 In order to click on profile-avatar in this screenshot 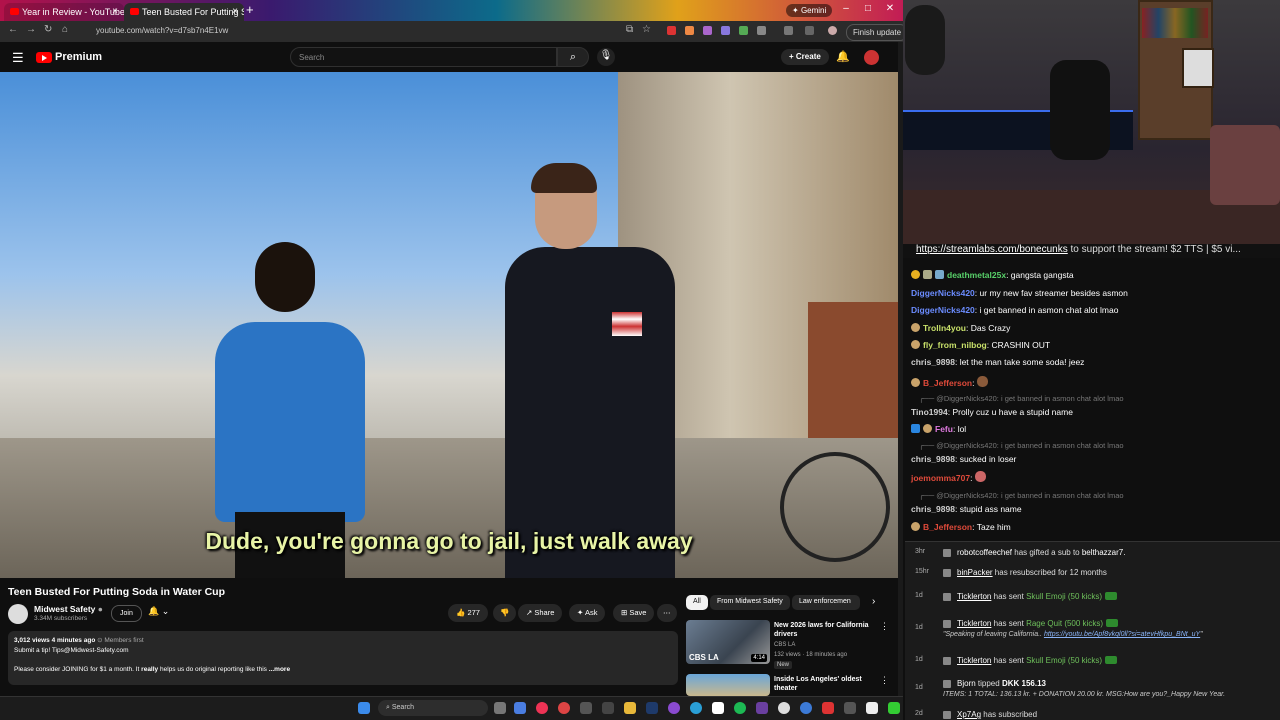, I will do `click(832, 30)`.